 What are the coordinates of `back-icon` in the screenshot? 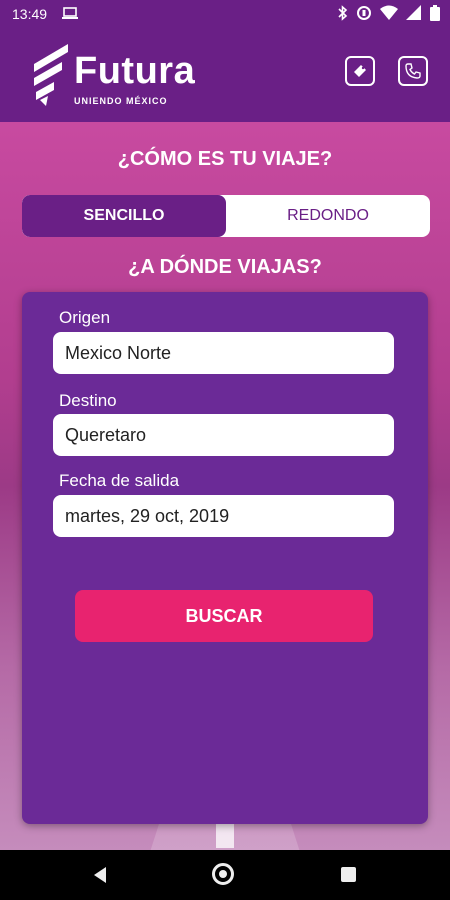 It's located at (100, 875).